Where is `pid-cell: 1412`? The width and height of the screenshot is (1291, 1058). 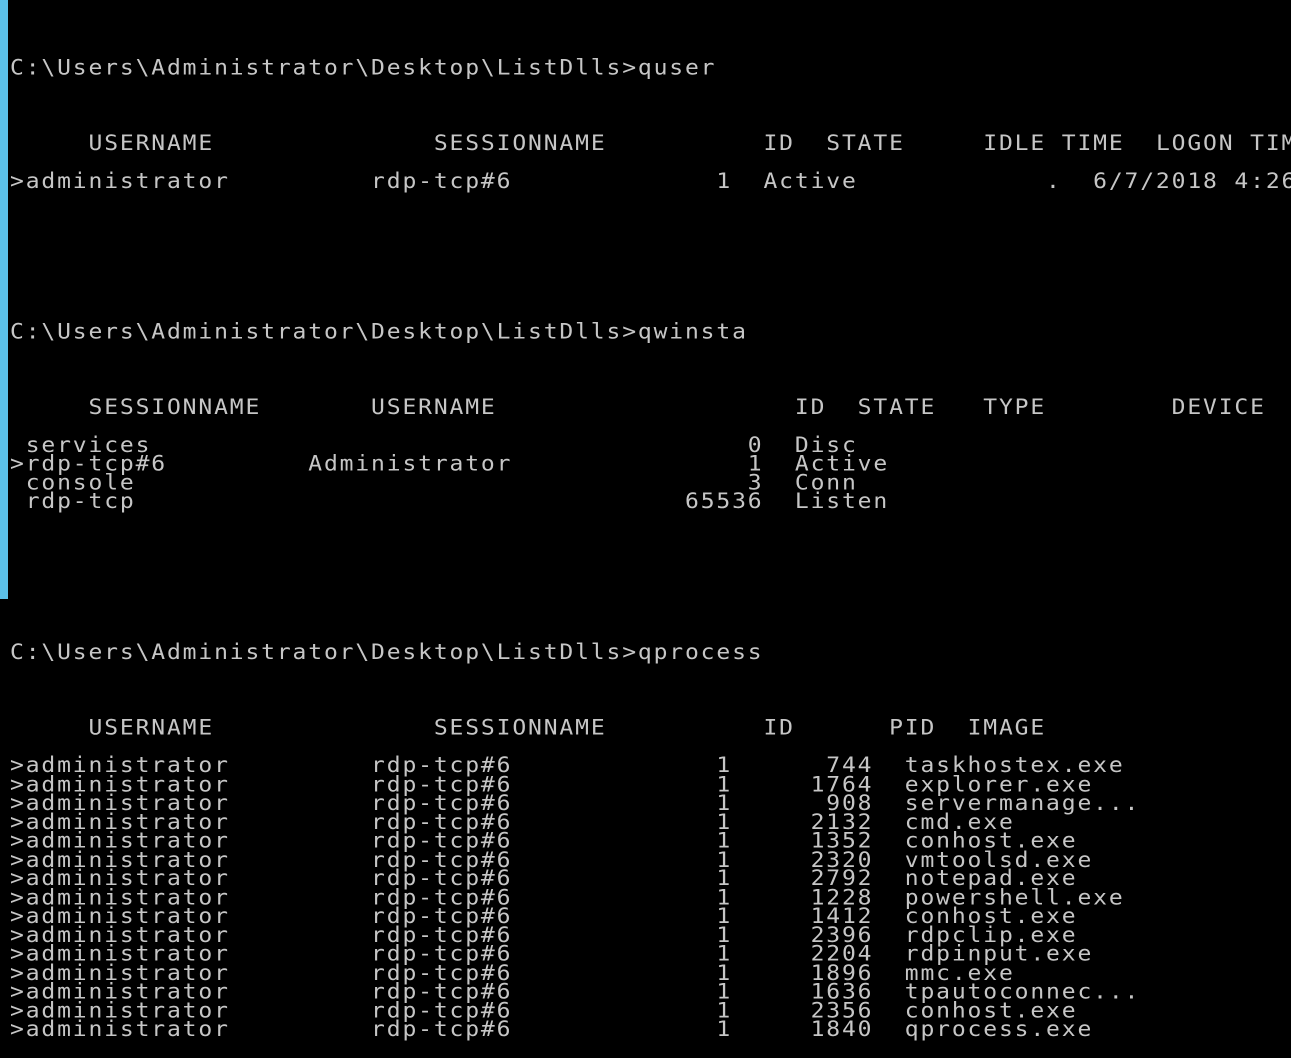 pid-cell: 1412 is located at coordinates (803, 916).